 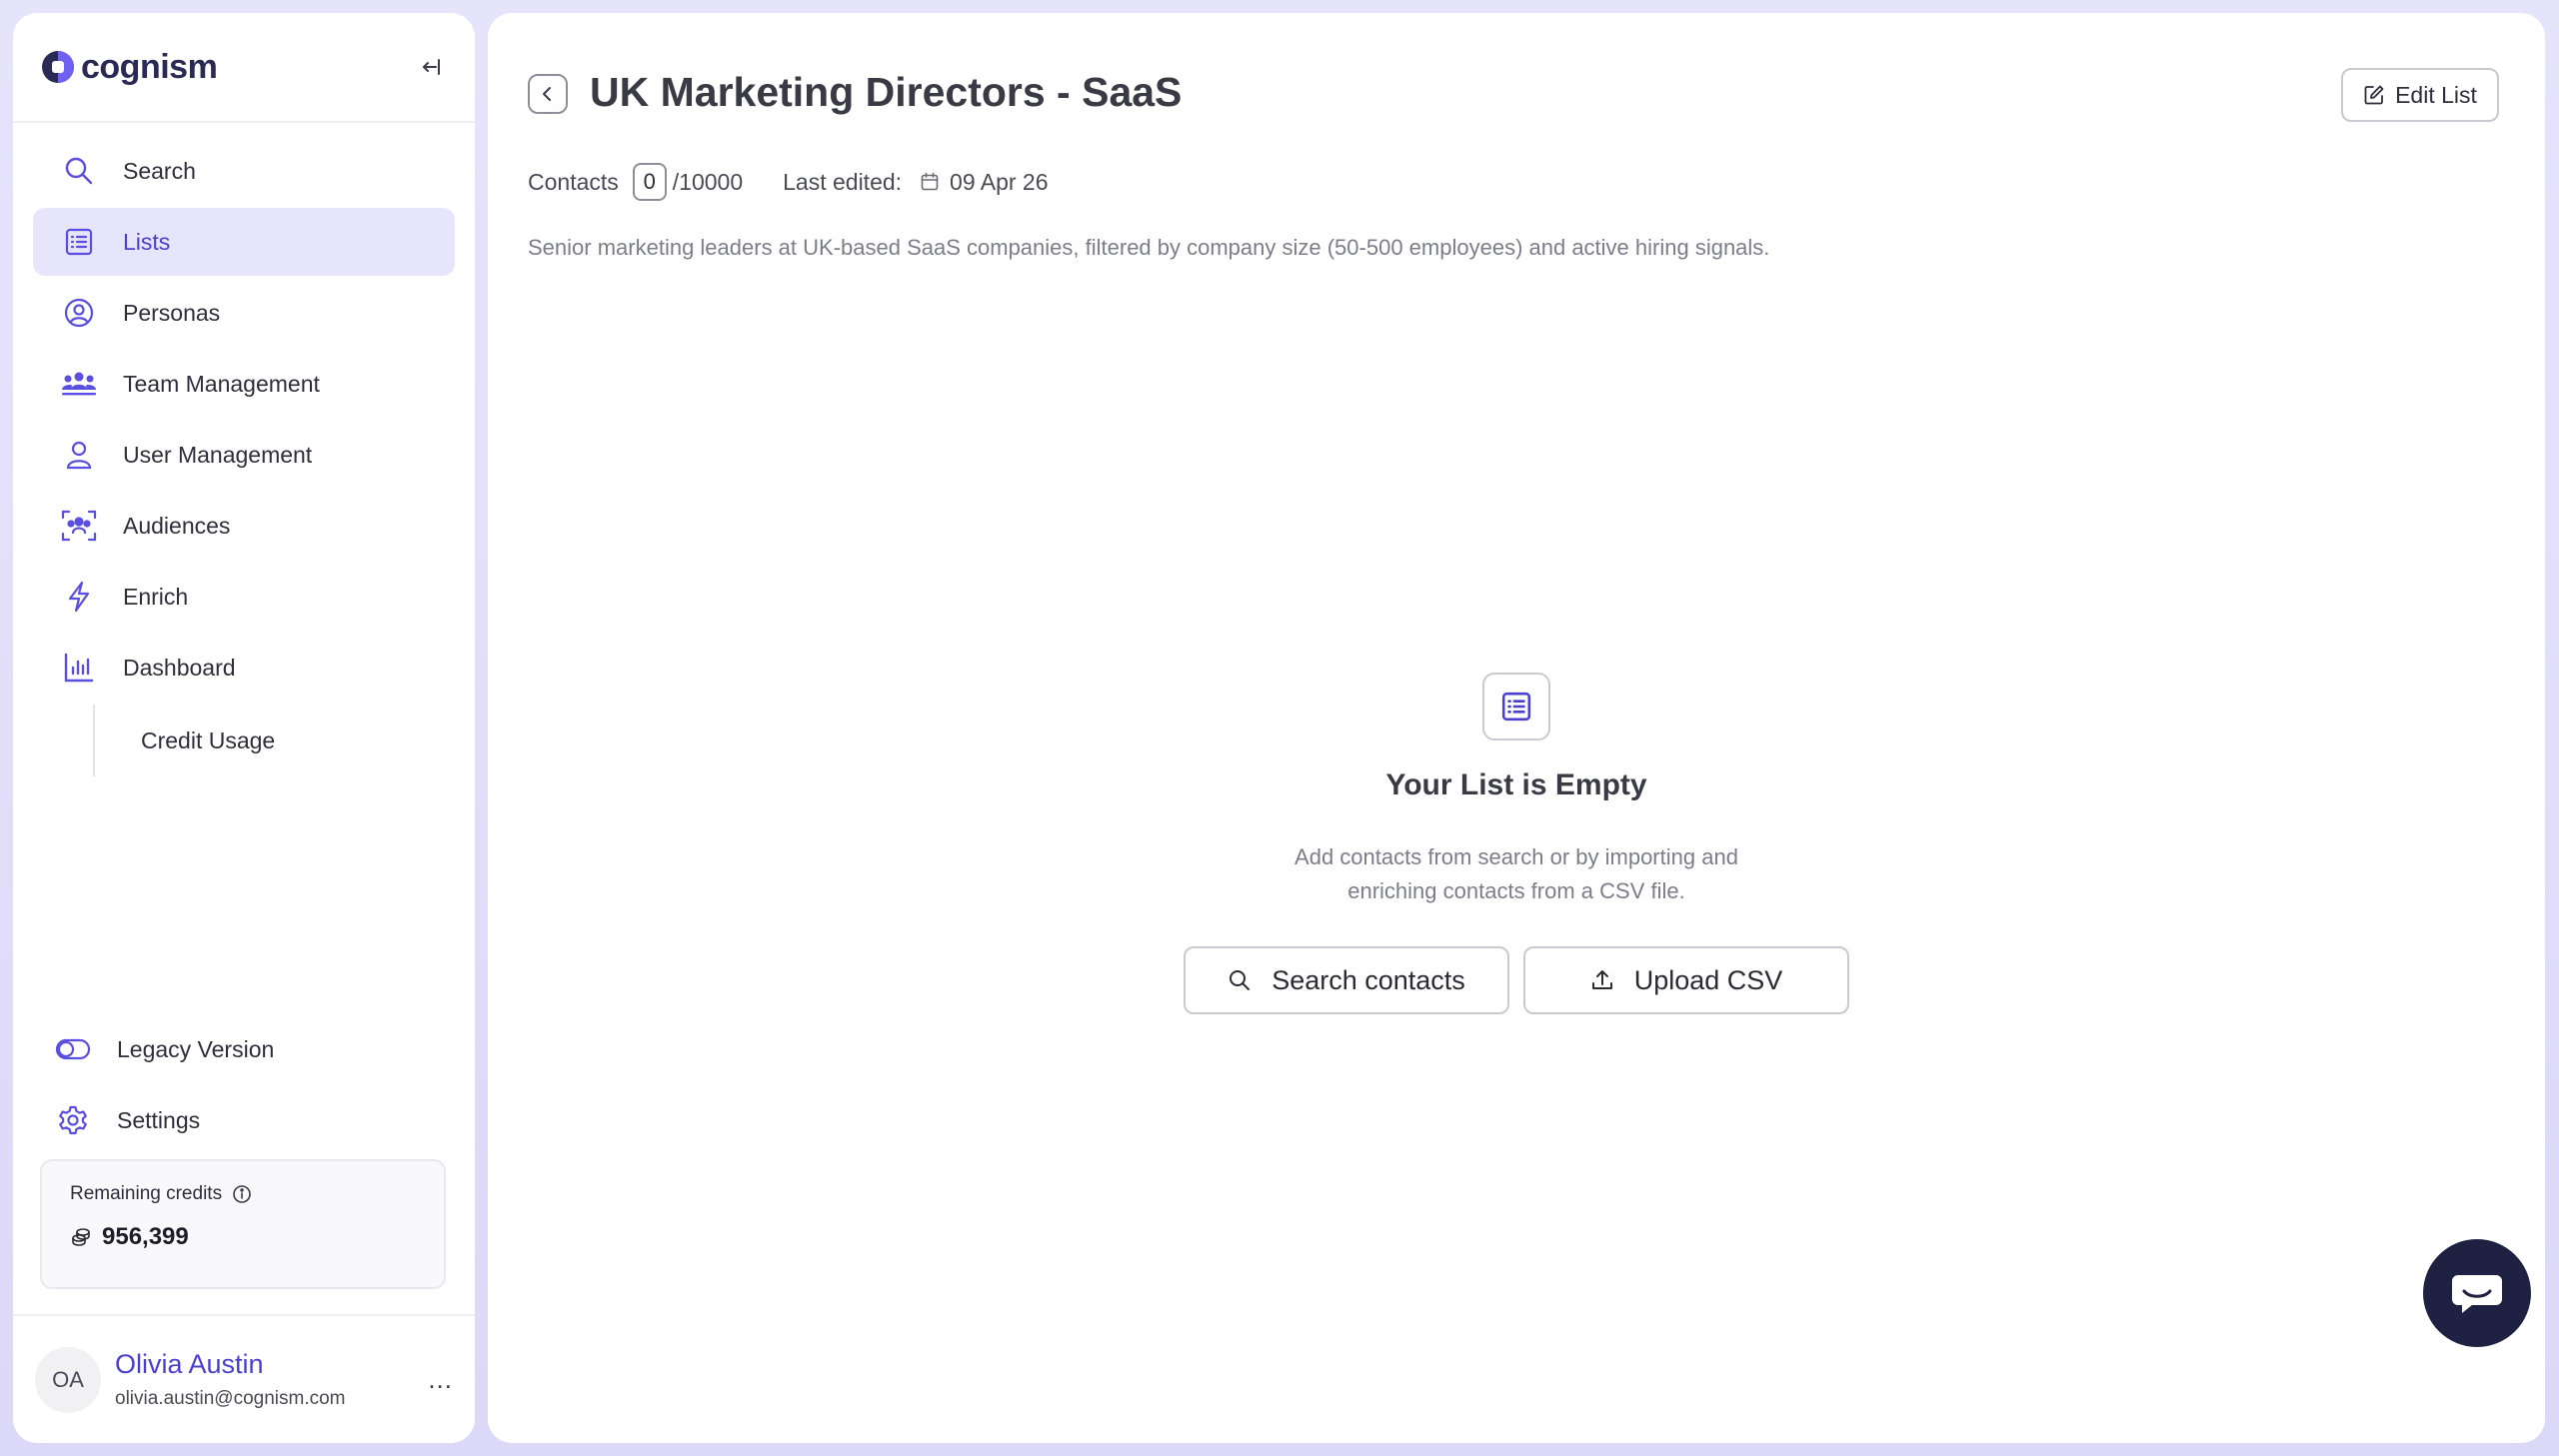 What do you see at coordinates (2374, 95) in the screenshot?
I see `edit-icon` at bounding box center [2374, 95].